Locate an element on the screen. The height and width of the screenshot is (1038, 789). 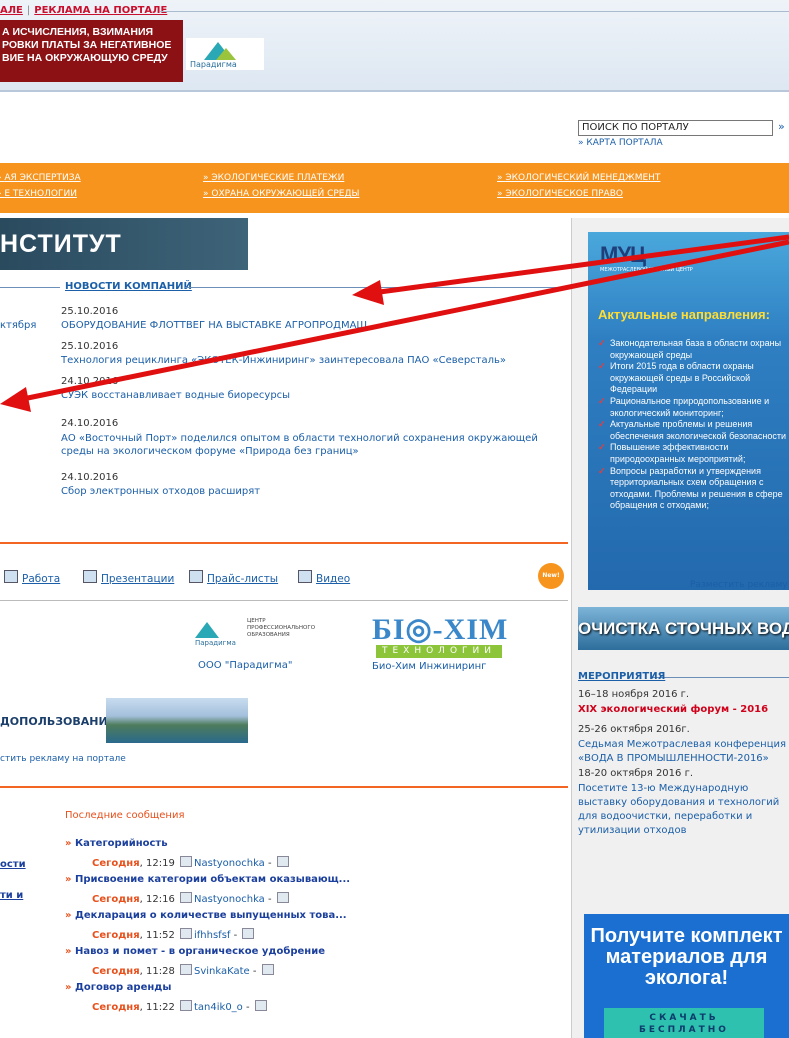
institute-banner: НСТИТУТ ЭКОЛОГИИ is located at coordinates (124, 264).